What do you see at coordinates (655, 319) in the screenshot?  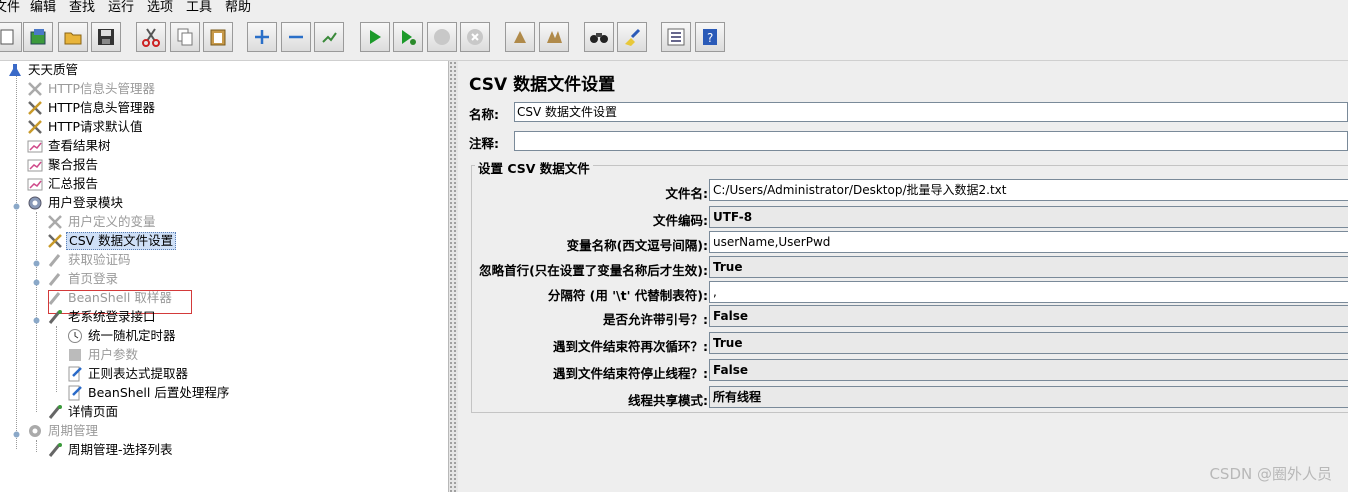 I see `allow-quoted-label: 是否允许带引号？:` at bounding box center [655, 319].